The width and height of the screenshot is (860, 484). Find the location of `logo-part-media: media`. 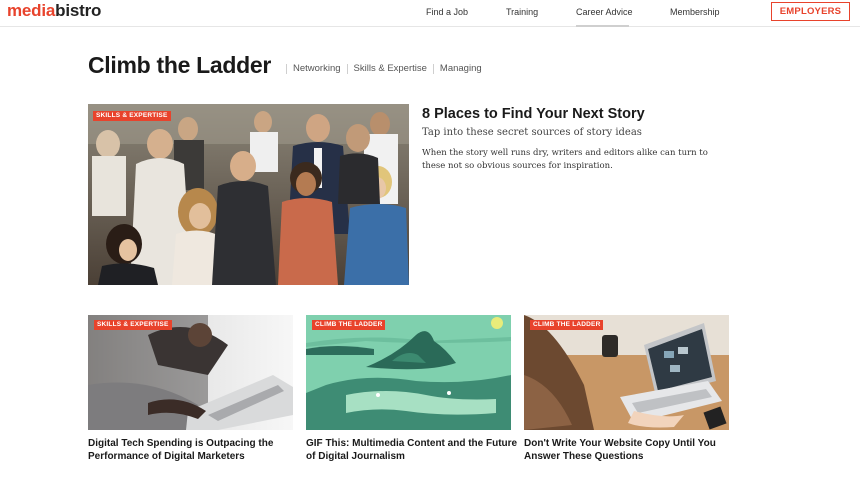

logo-part-media: media is located at coordinates (31, 10).